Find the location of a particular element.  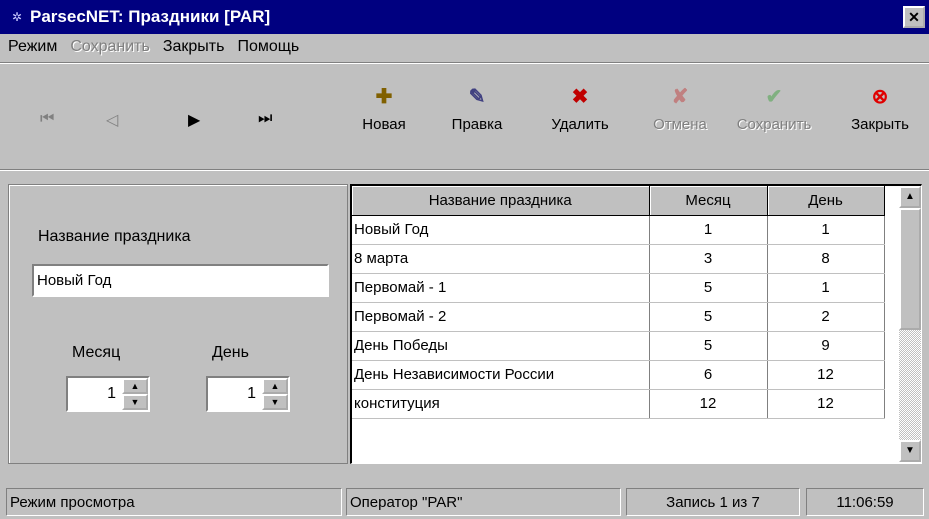

scroll-thumb is located at coordinates (910, 269).